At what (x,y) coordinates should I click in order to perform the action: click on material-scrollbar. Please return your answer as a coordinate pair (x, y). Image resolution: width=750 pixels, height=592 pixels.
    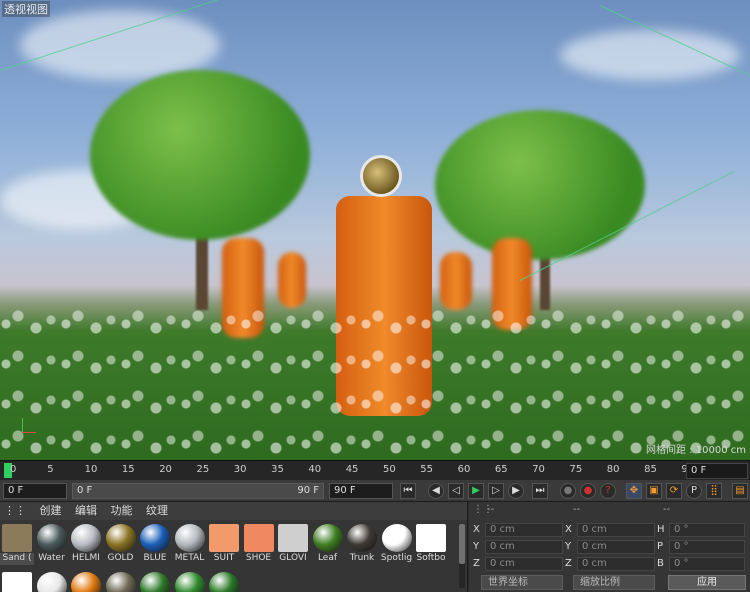
    Looking at the image, I should click on (462, 556).